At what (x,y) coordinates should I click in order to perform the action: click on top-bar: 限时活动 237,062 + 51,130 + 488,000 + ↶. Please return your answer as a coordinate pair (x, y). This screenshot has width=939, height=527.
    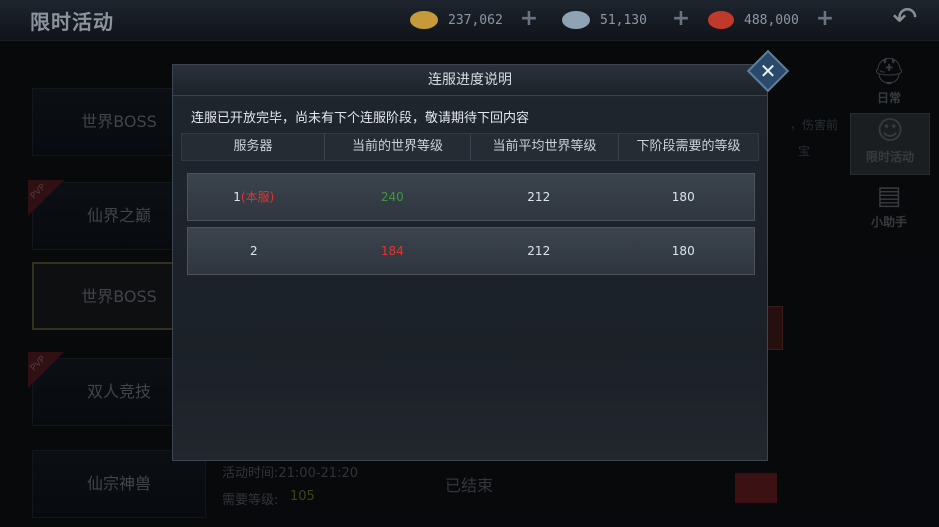
    Looking at the image, I should click on (469, 20).